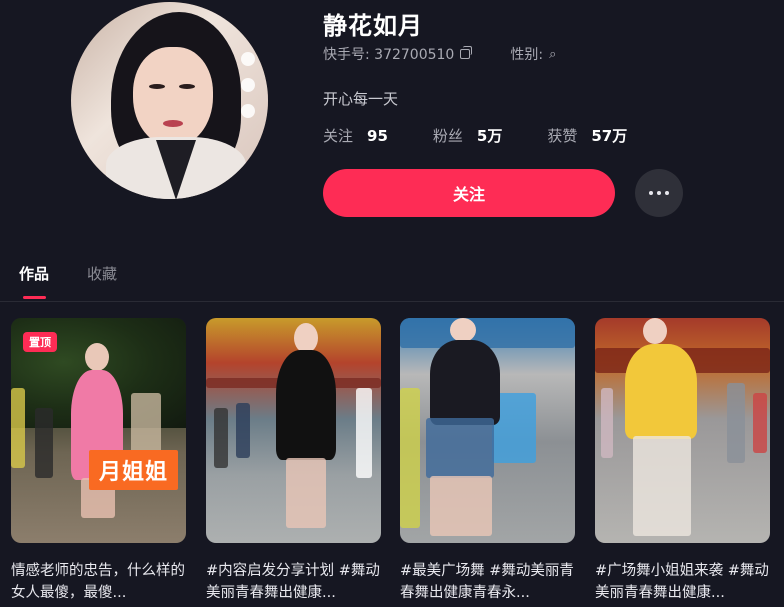  Describe the element at coordinates (40, 342) in the screenshot. I see `pinned-badge: 置顶` at that location.